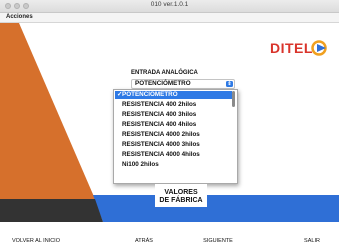  What do you see at coordinates (291, 48) in the screenshot?
I see `ditel-logo: DITEL` at bounding box center [291, 48].